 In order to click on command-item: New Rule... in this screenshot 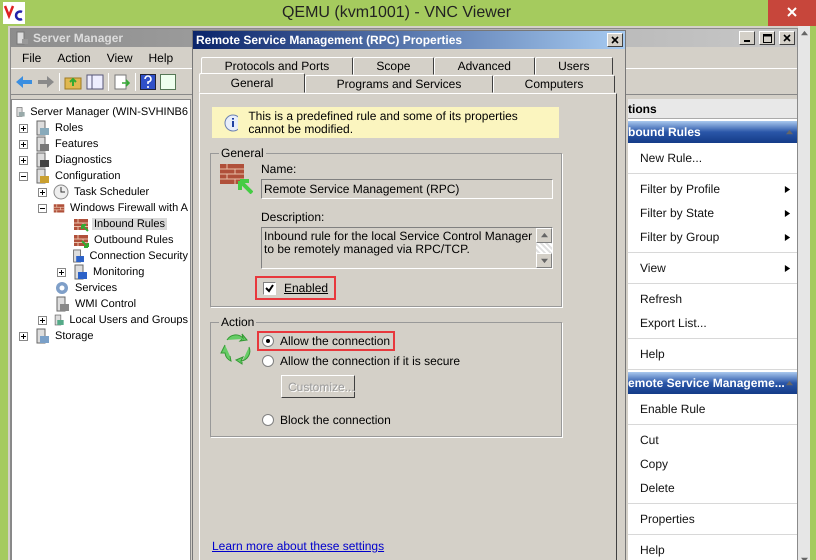, I will do `click(712, 158)`.